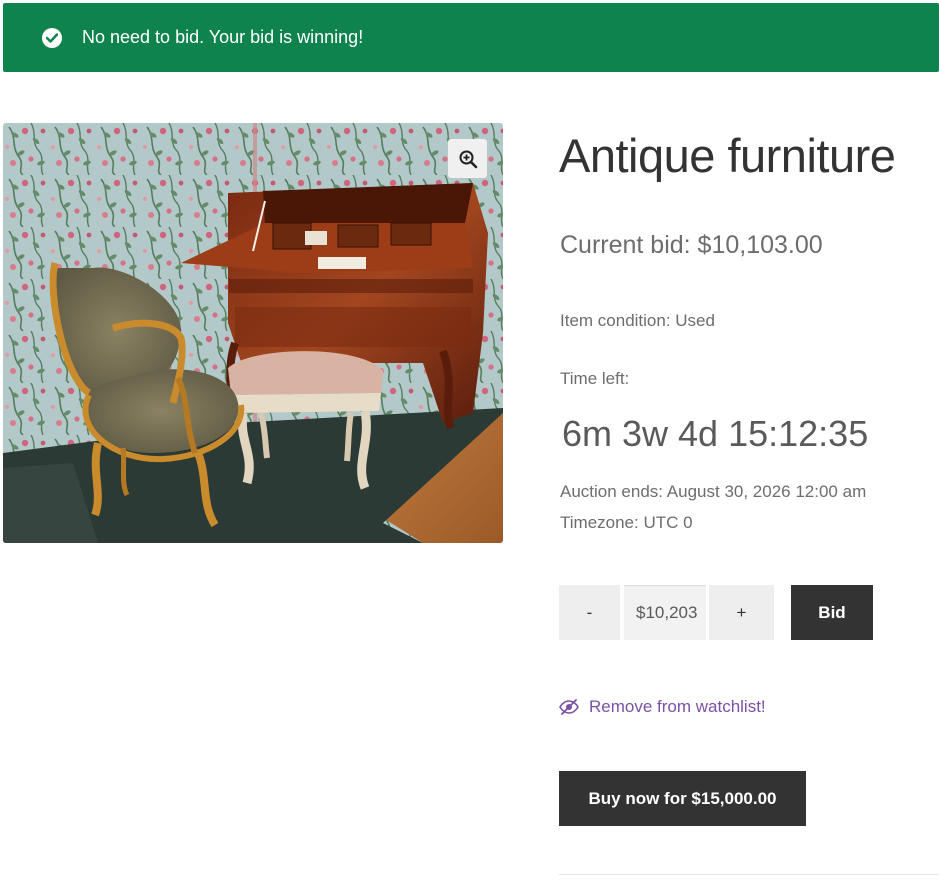  I want to click on product-title: Antique furniture, so click(727, 155).